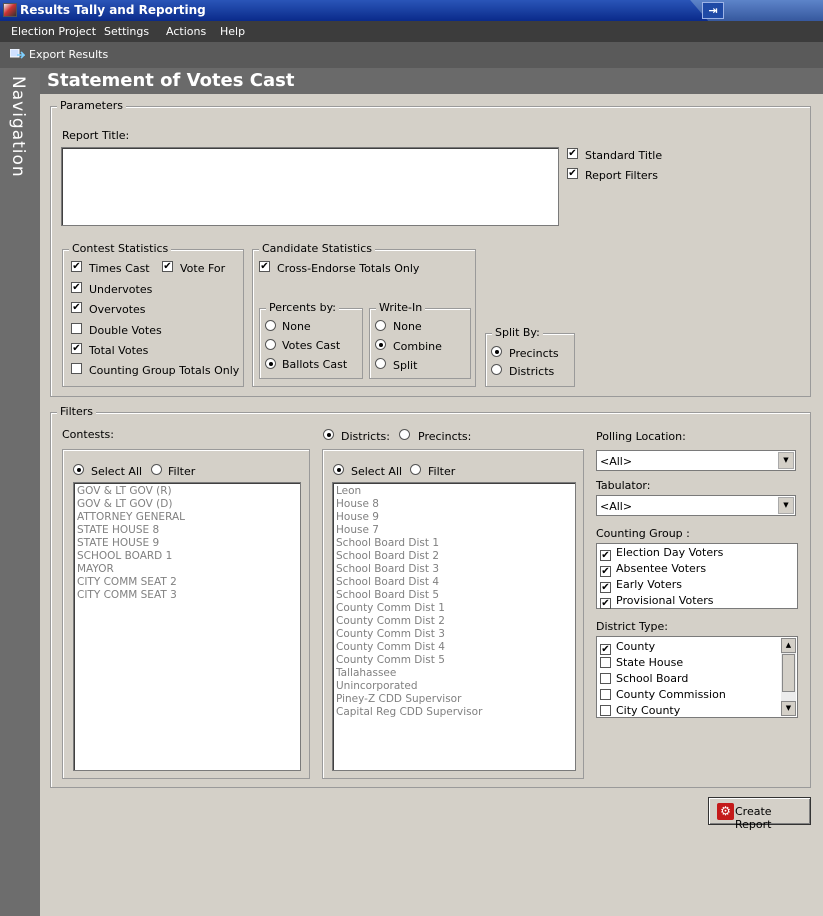  I want to click on contests-filter-radio, so click(156, 469).